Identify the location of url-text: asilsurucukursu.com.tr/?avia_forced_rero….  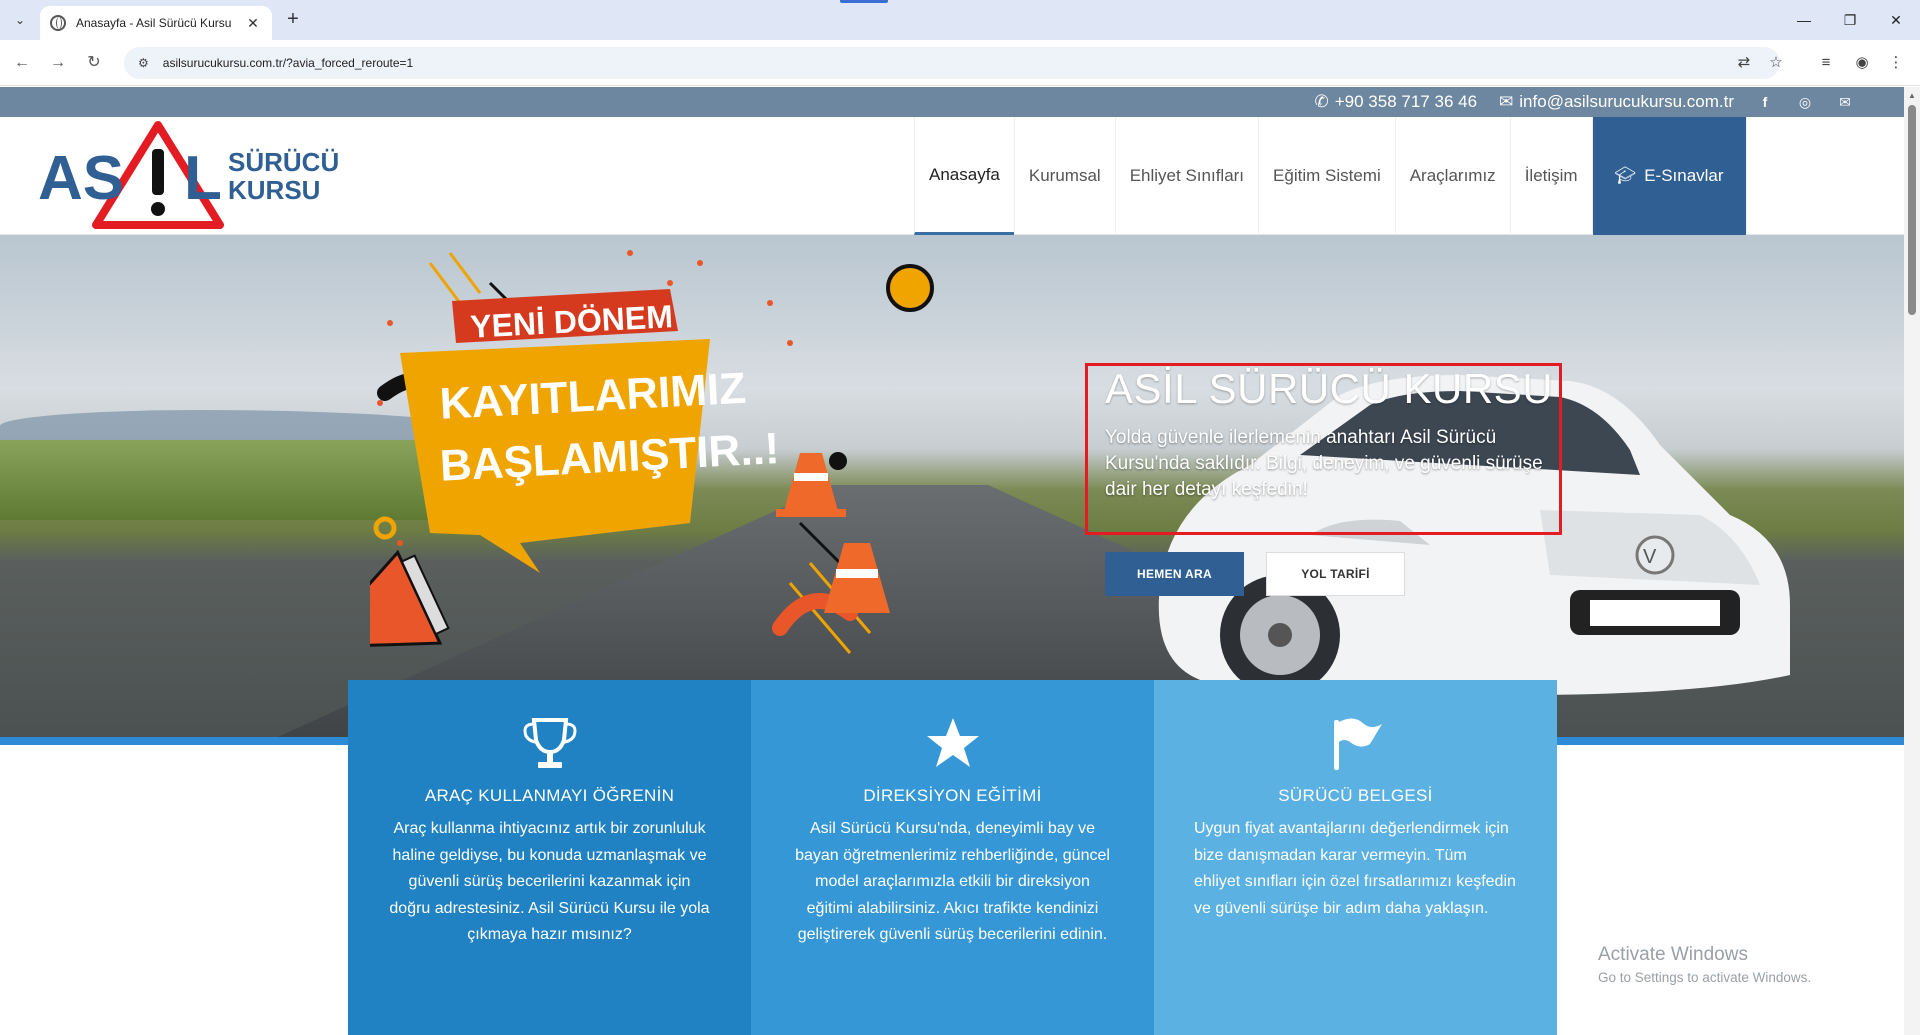
(288, 63).